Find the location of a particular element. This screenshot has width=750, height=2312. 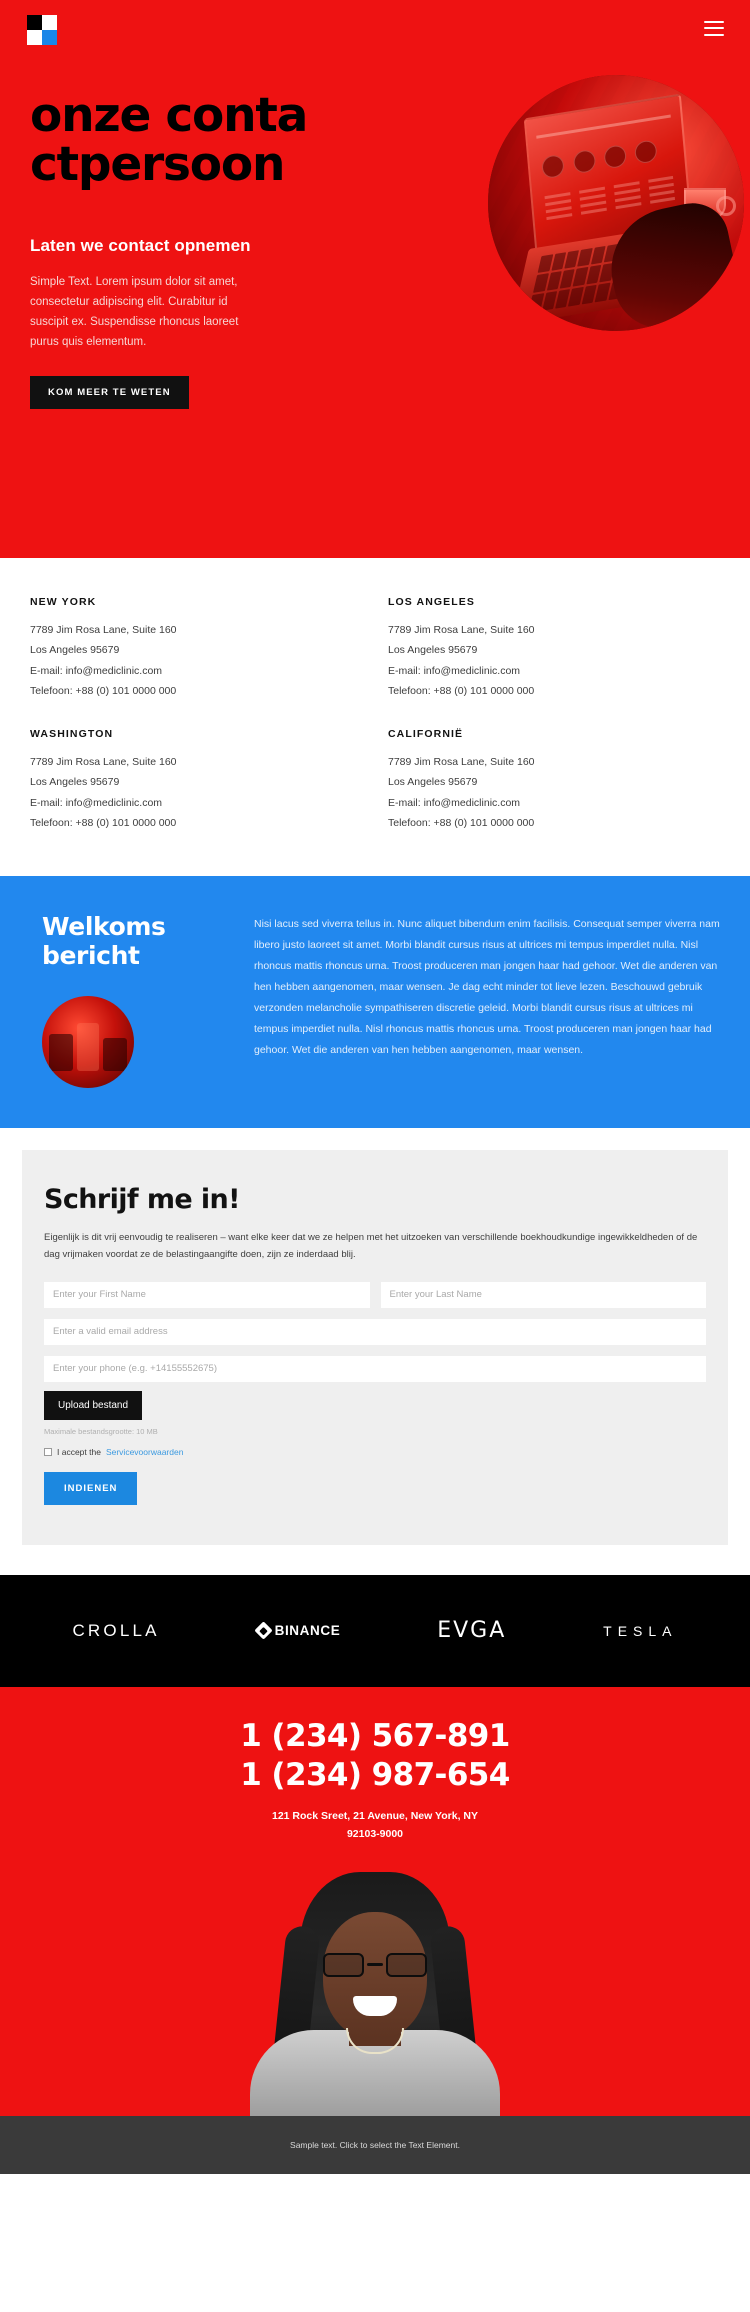

terms-checkbox is located at coordinates (48, 1451).